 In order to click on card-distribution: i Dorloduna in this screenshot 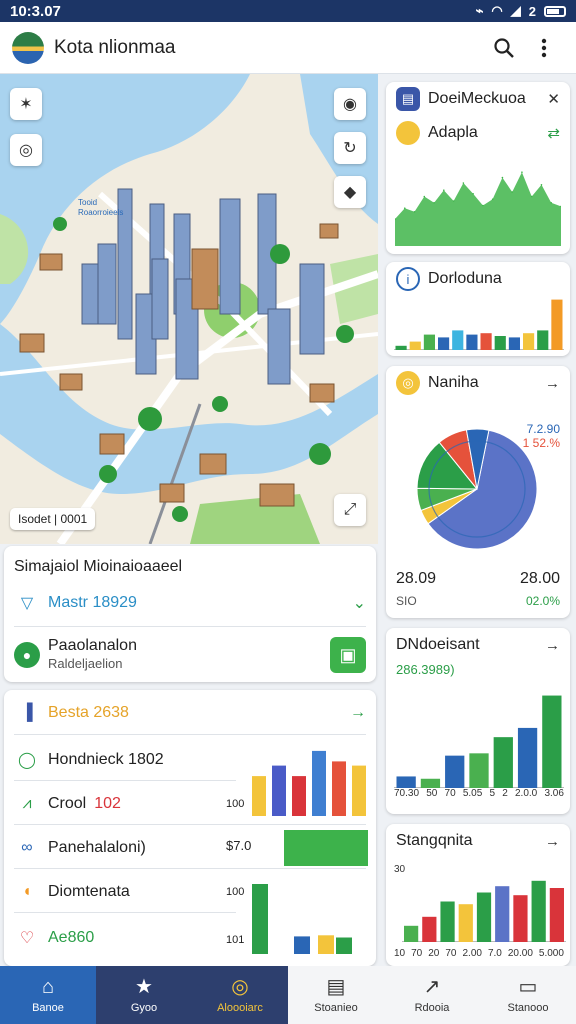, I will do `click(478, 309)`.